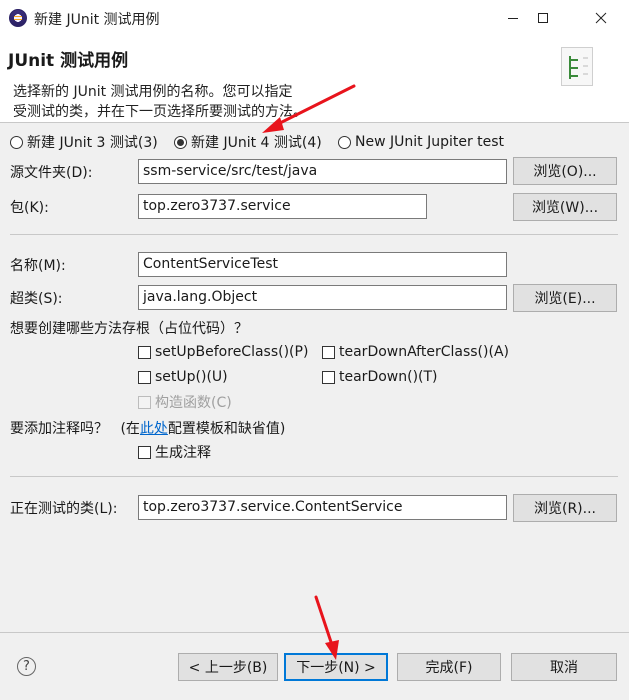 The image size is (629, 700). I want to click on cancel-button: 取消, so click(564, 667).